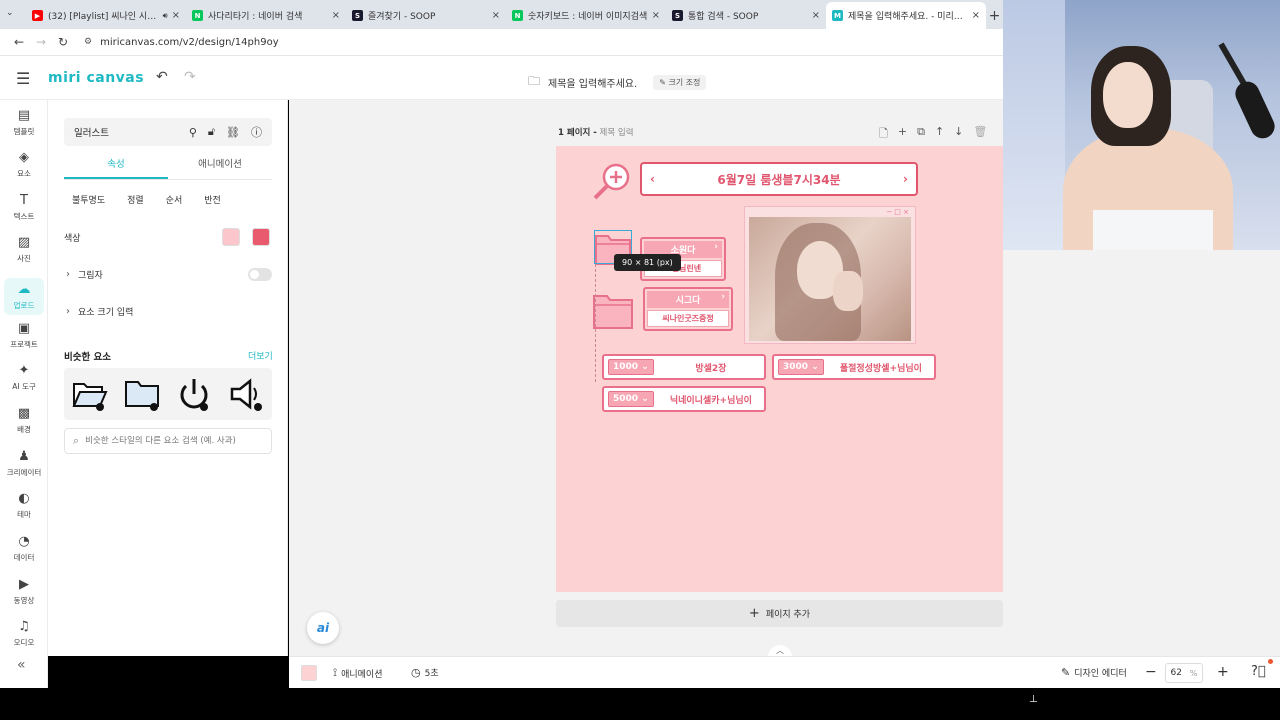 Image resolution: width=1280 pixels, height=720 pixels. I want to click on tab-animation: 애니메이션, so click(220, 165).